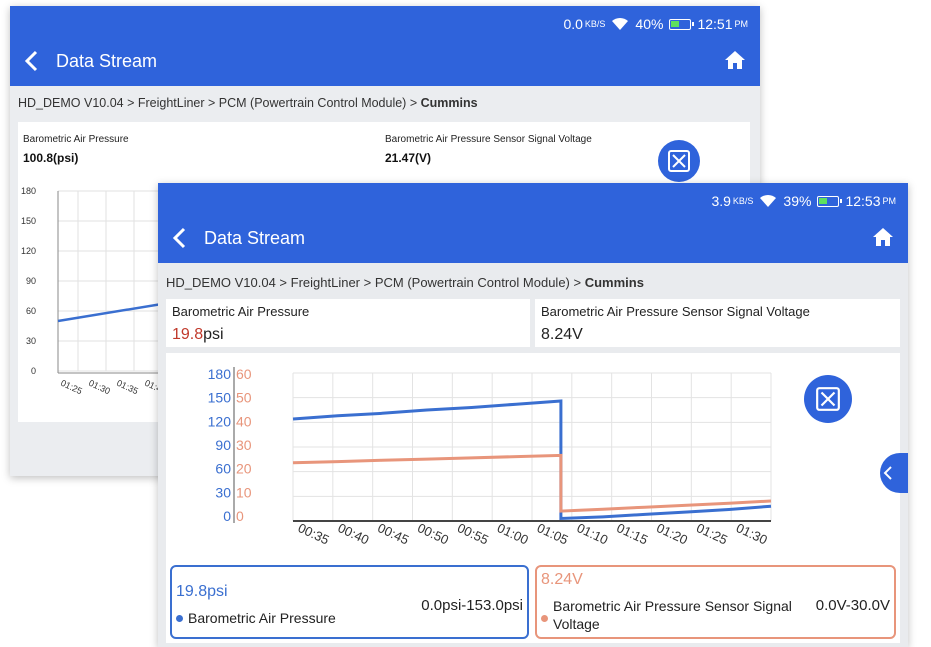  What do you see at coordinates (715, 24) in the screenshot?
I see `clock-time: 12:51` at bounding box center [715, 24].